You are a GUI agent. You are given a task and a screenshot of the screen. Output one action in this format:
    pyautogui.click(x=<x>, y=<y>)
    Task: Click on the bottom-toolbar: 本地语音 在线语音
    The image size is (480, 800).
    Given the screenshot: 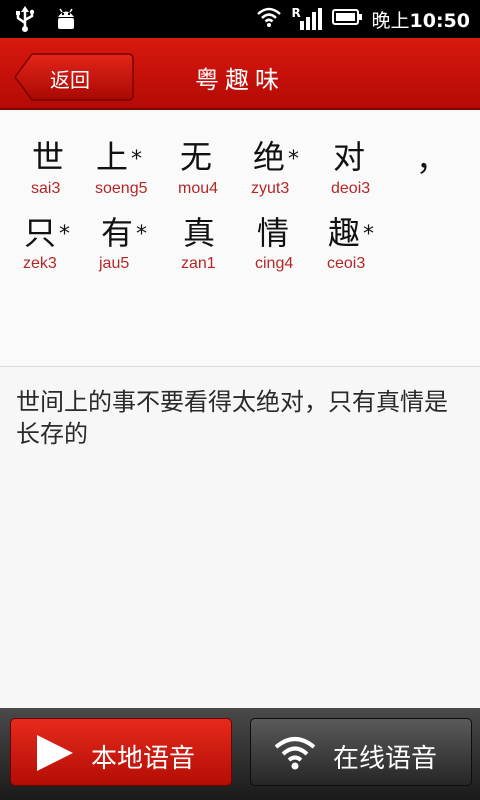 What is the action you would take?
    pyautogui.click(x=240, y=754)
    